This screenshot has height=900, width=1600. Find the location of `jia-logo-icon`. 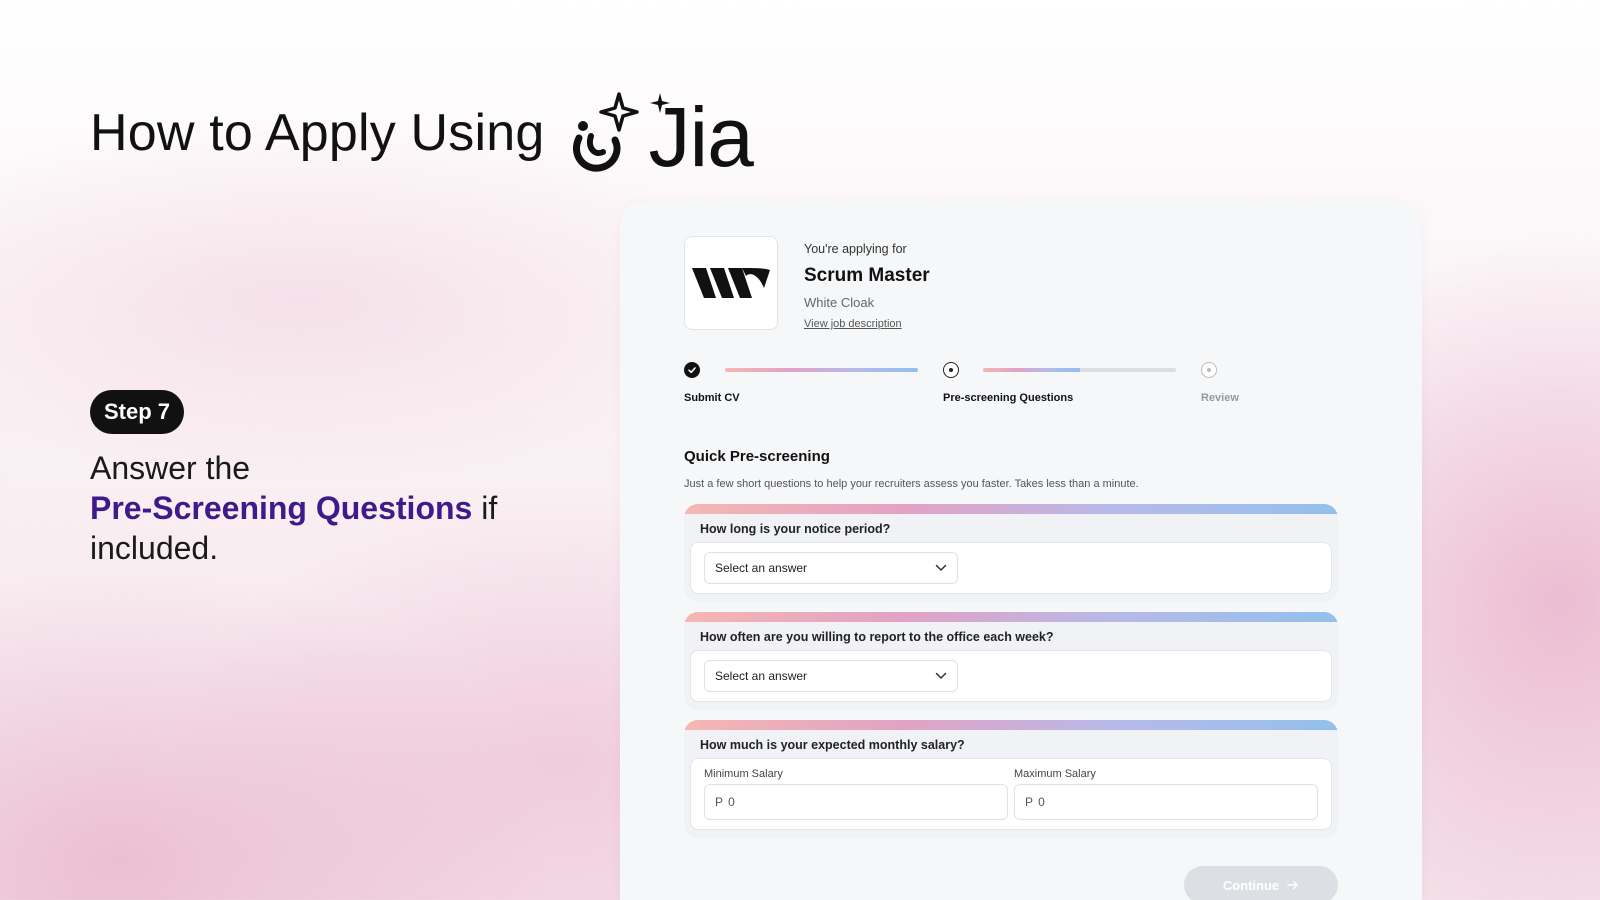

jia-logo-icon is located at coordinates (605, 132).